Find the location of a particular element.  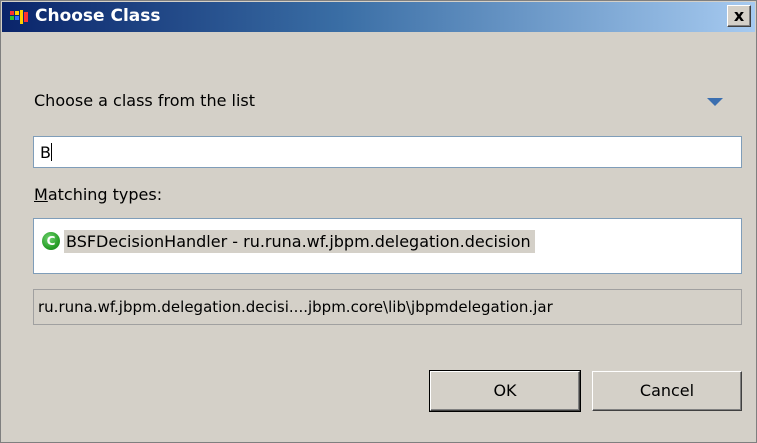

matching-types-label: Matching types: is located at coordinates (98, 194).